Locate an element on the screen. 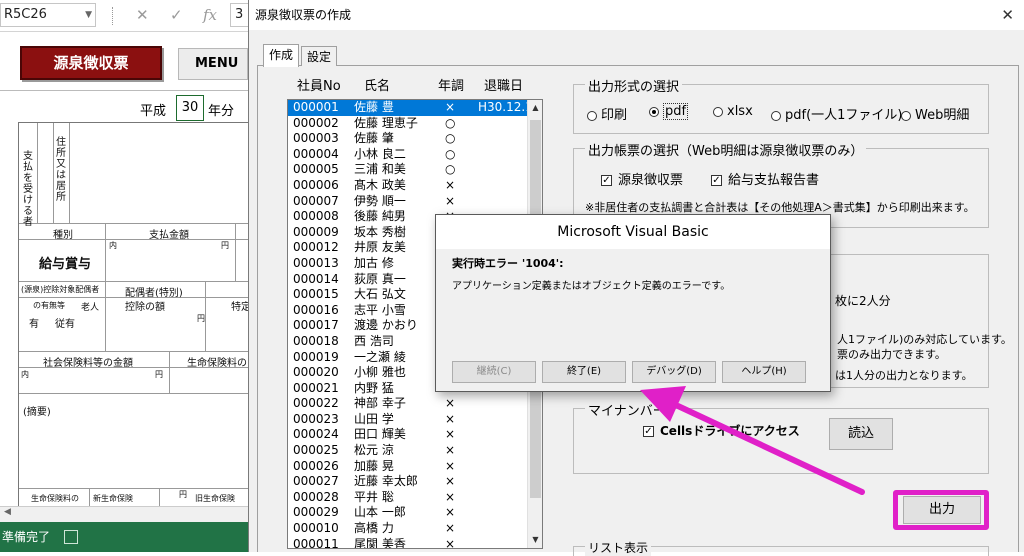  scroll-up-icon: ▲ is located at coordinates (535, 108).